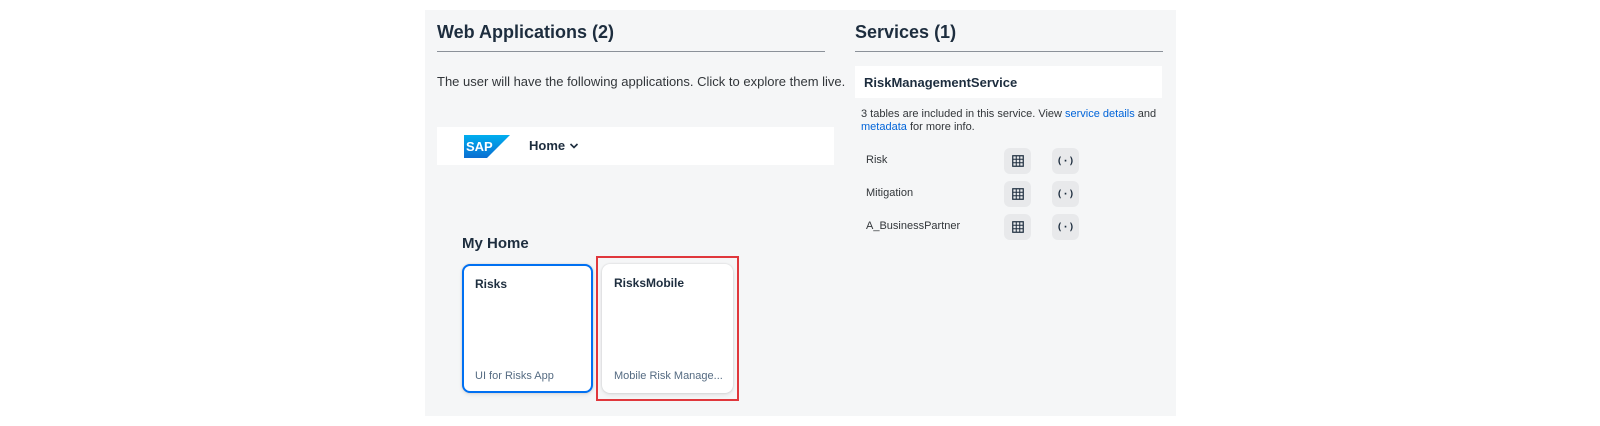  Describe the element at coordinates (527, 328) in the screenshot. I see `tile-risks: Risks UI for Risks App` at that location.